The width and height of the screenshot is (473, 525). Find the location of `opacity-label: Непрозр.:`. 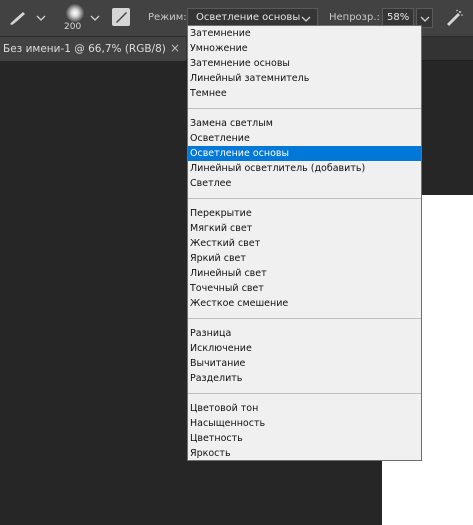

opacity-label: Непрозр.: is located at coordinates (354, 17).